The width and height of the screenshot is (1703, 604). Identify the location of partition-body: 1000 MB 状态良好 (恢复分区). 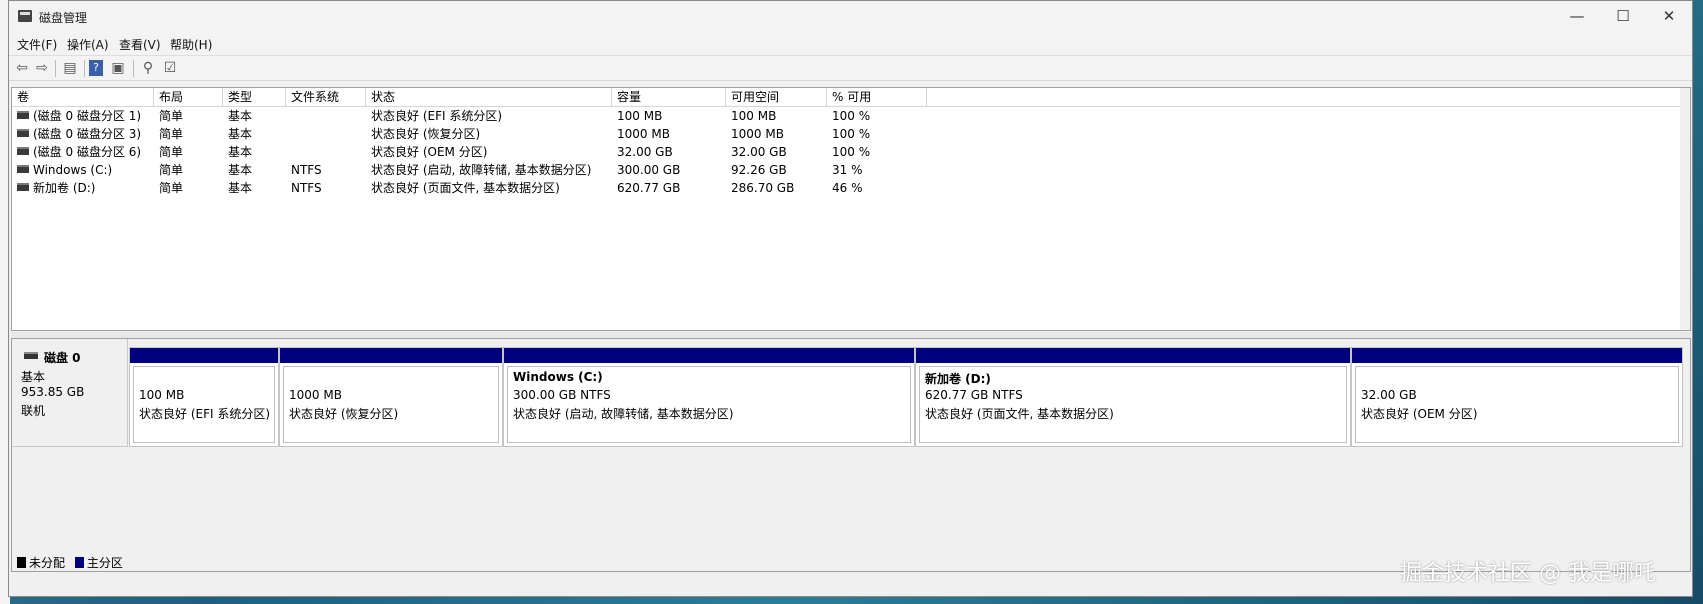
(391, 404).